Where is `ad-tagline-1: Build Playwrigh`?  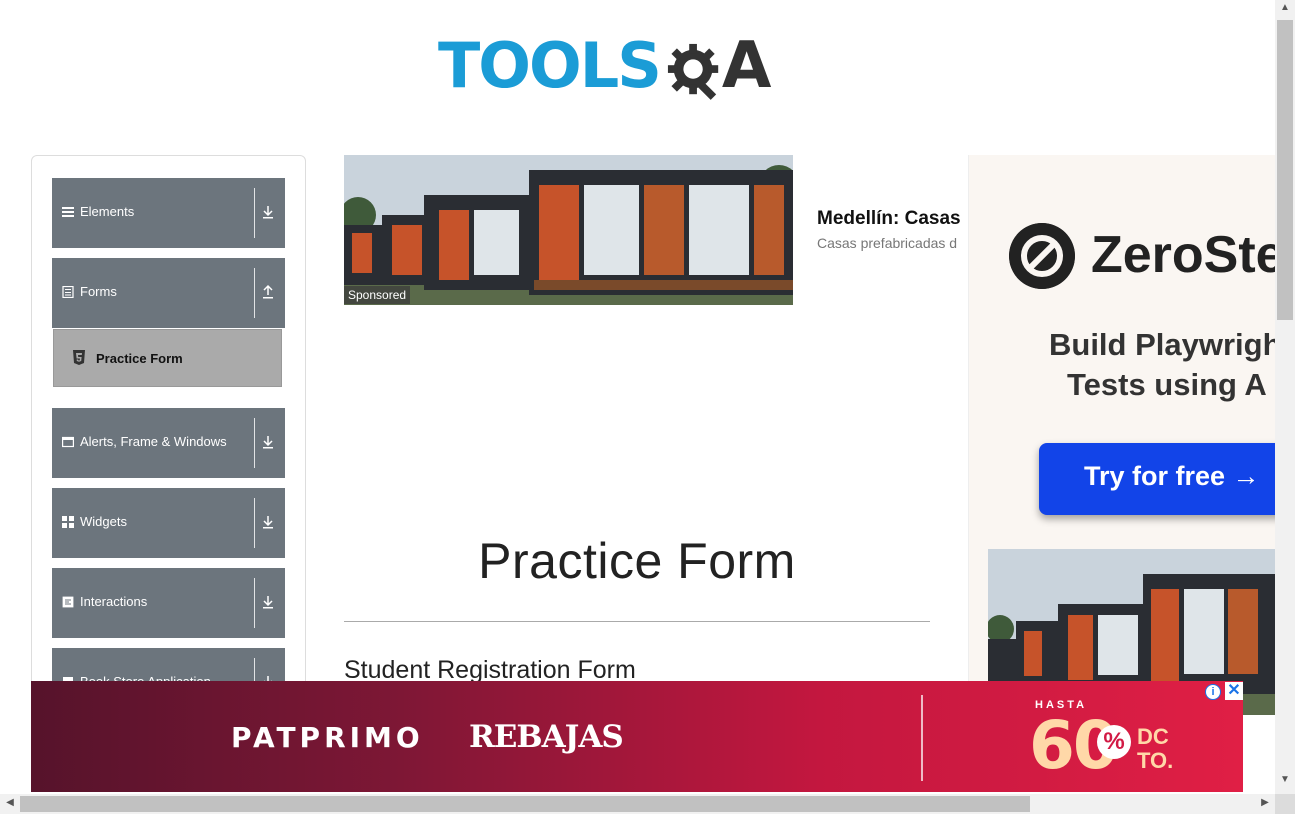 ad-tagline-1: Build Playwrigh is located at coordinates (1162, 344).